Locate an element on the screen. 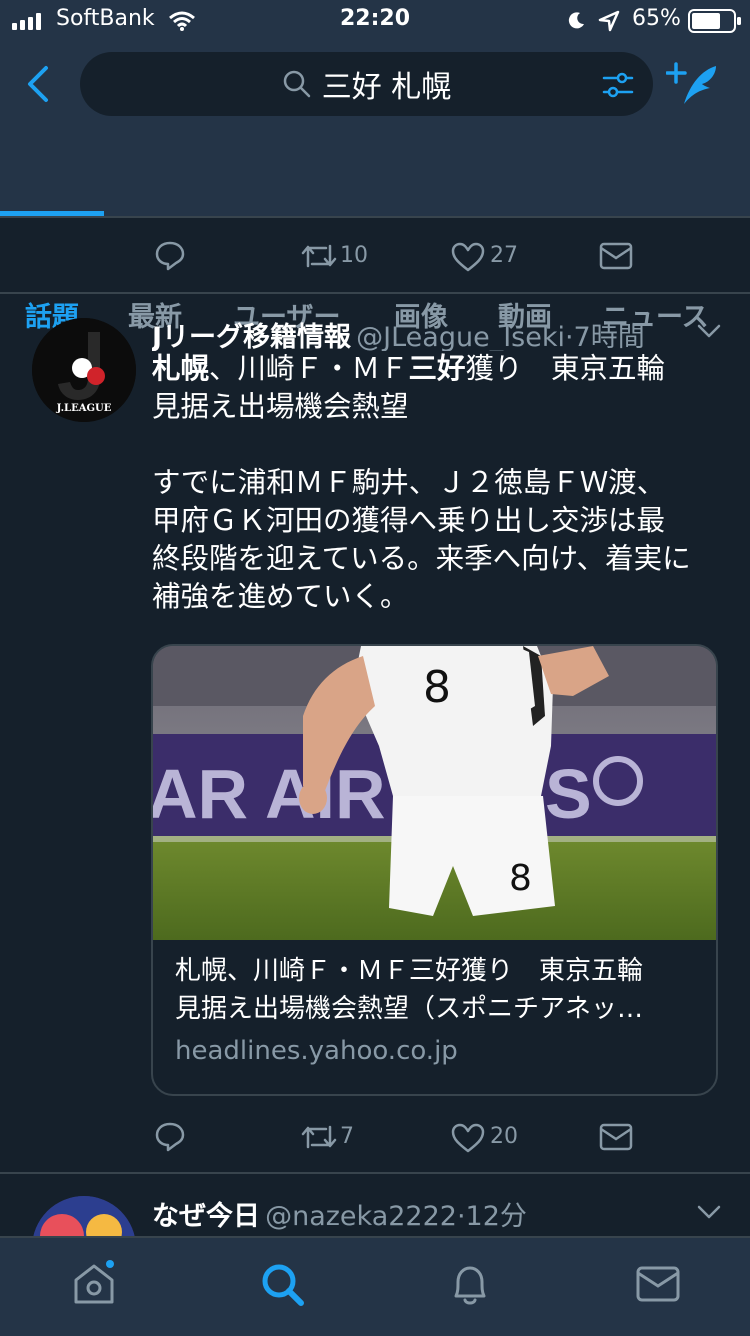 The image size is (750, 1336). tweet-body-line4: 補強を進めていく。 is located at coordinates (280, 596).